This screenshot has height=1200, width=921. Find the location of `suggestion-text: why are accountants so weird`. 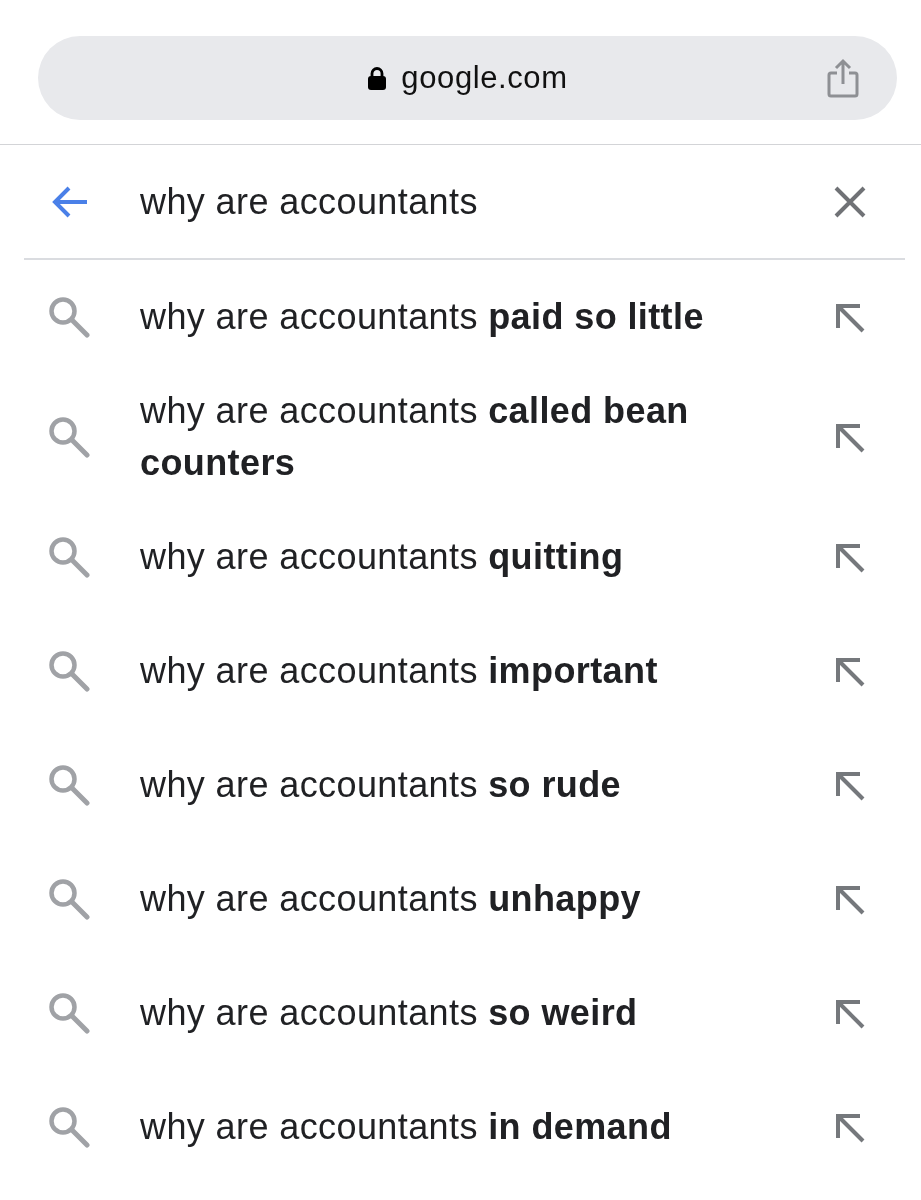

suggestion-text: why are accountants so weird is located at coordinates (389, 1013).